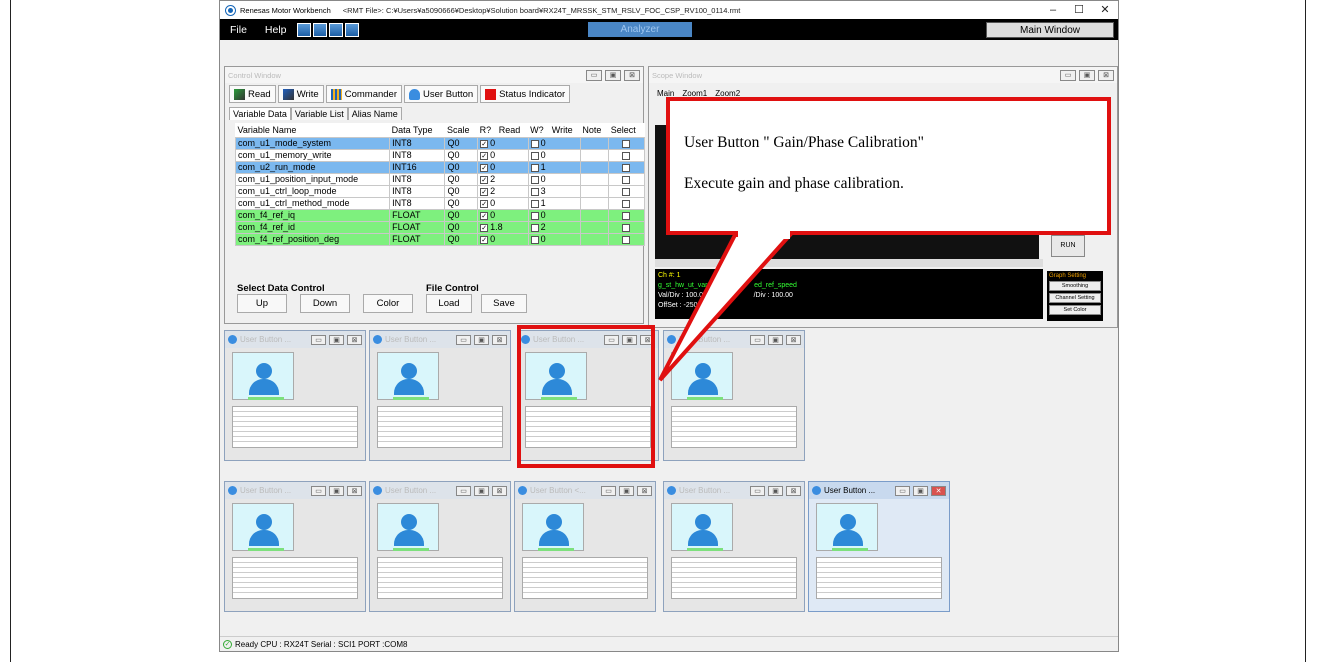  I want to click on column-header: Variable Name, so click(312, 130).